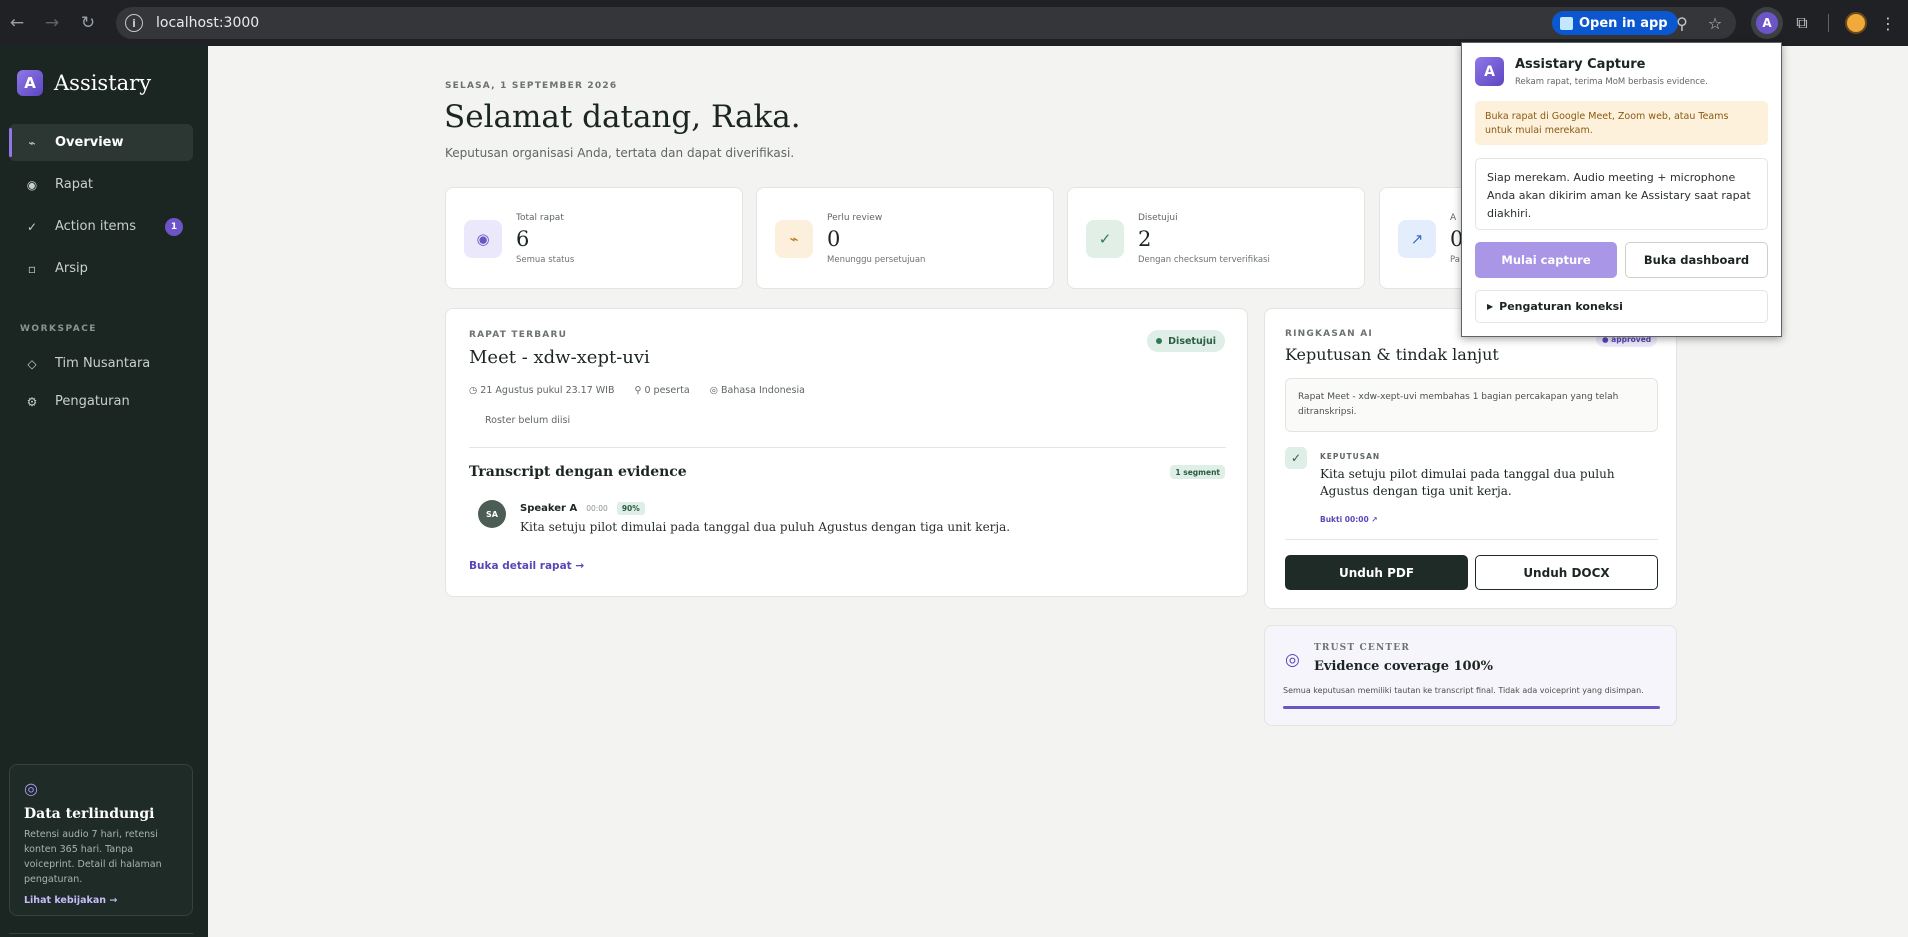 The image size is (1908, 937). I want to click on connection-settings-toggle: ▶ Pengaturan koneksi, so click(1621, 306).